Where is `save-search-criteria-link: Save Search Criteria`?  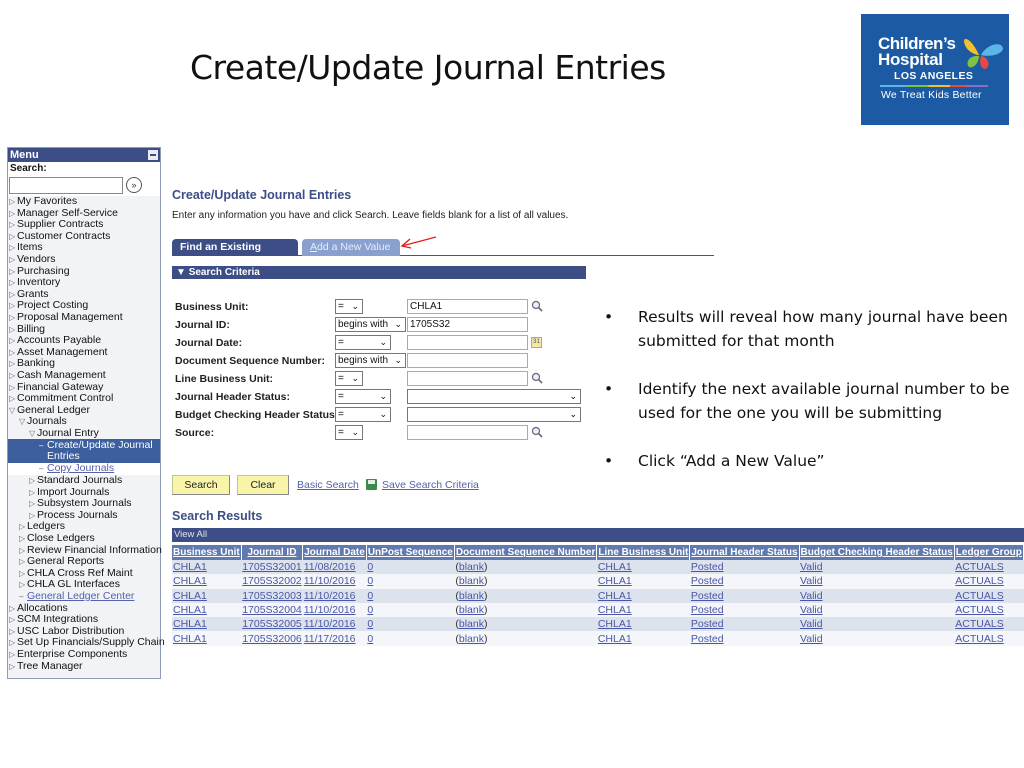 save-search-criteria-link: Save Search Criteria is located at coordinates (430, 485).